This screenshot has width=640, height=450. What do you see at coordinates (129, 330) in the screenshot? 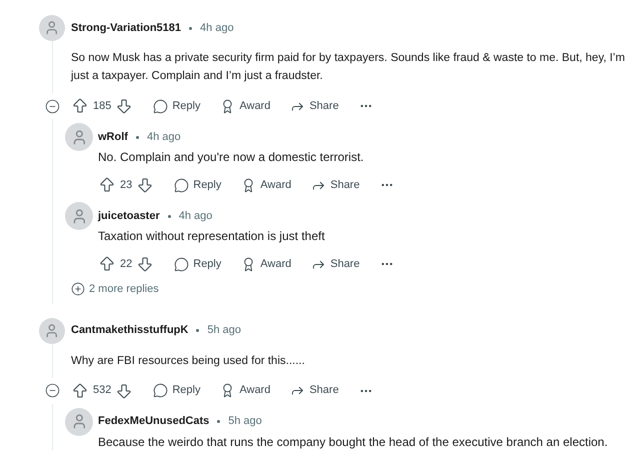
I see `username: CantmakethisstuffupK` at bounding box center [129, 330].